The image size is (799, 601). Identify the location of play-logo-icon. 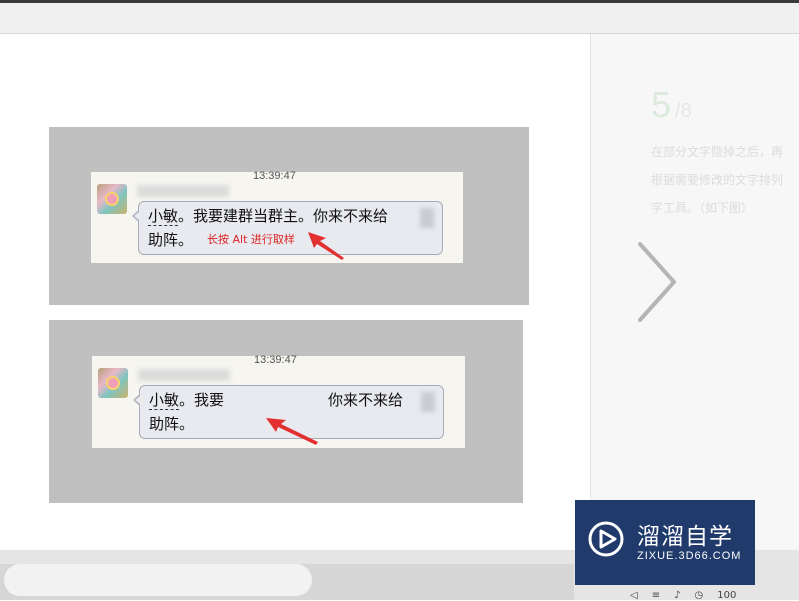
(606, 539).